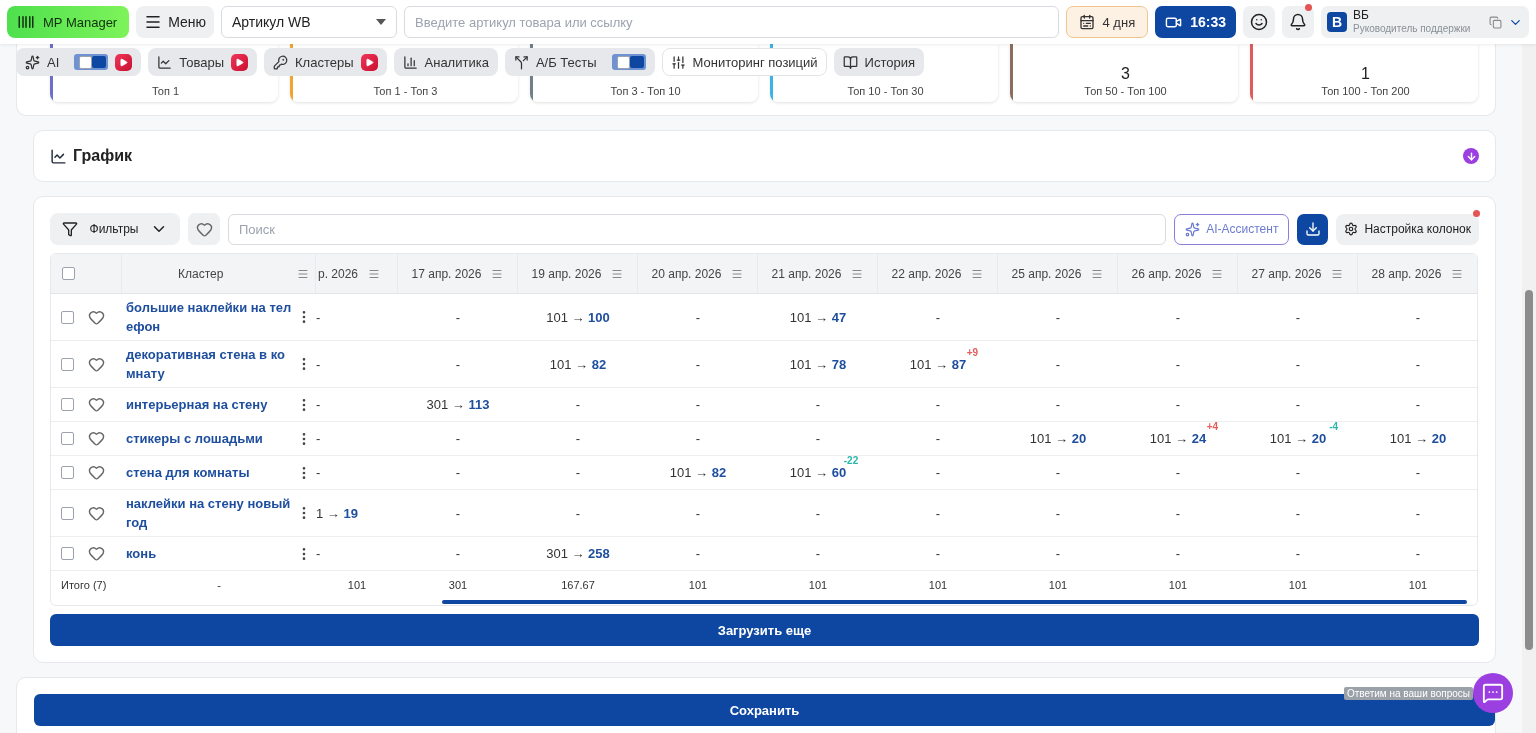 Image resolution: width=1536 pixels, height=733 pixels. I want to click on chart-panel: График, so click(764, 156).